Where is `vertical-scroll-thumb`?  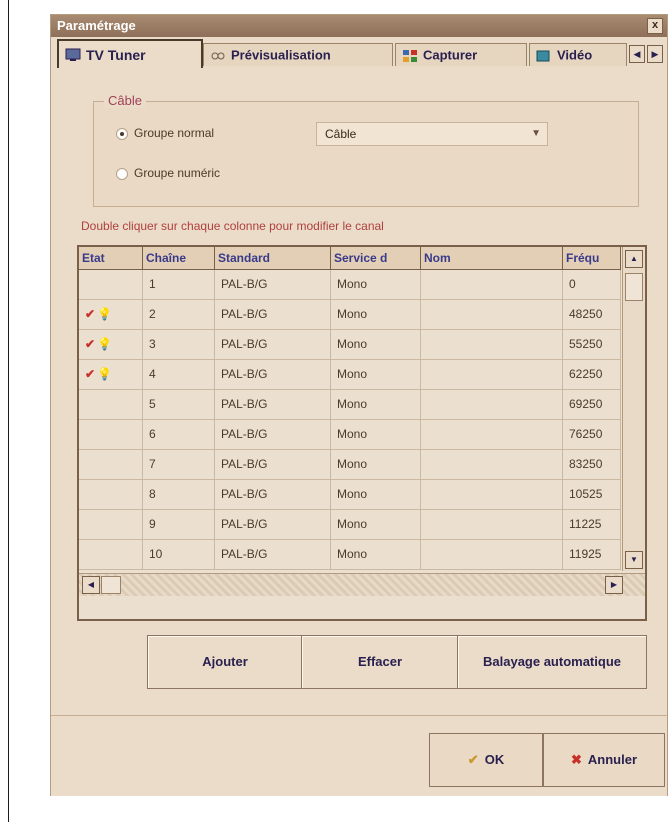 vertical-scroll-thumb is located at coordinates (634, 287).